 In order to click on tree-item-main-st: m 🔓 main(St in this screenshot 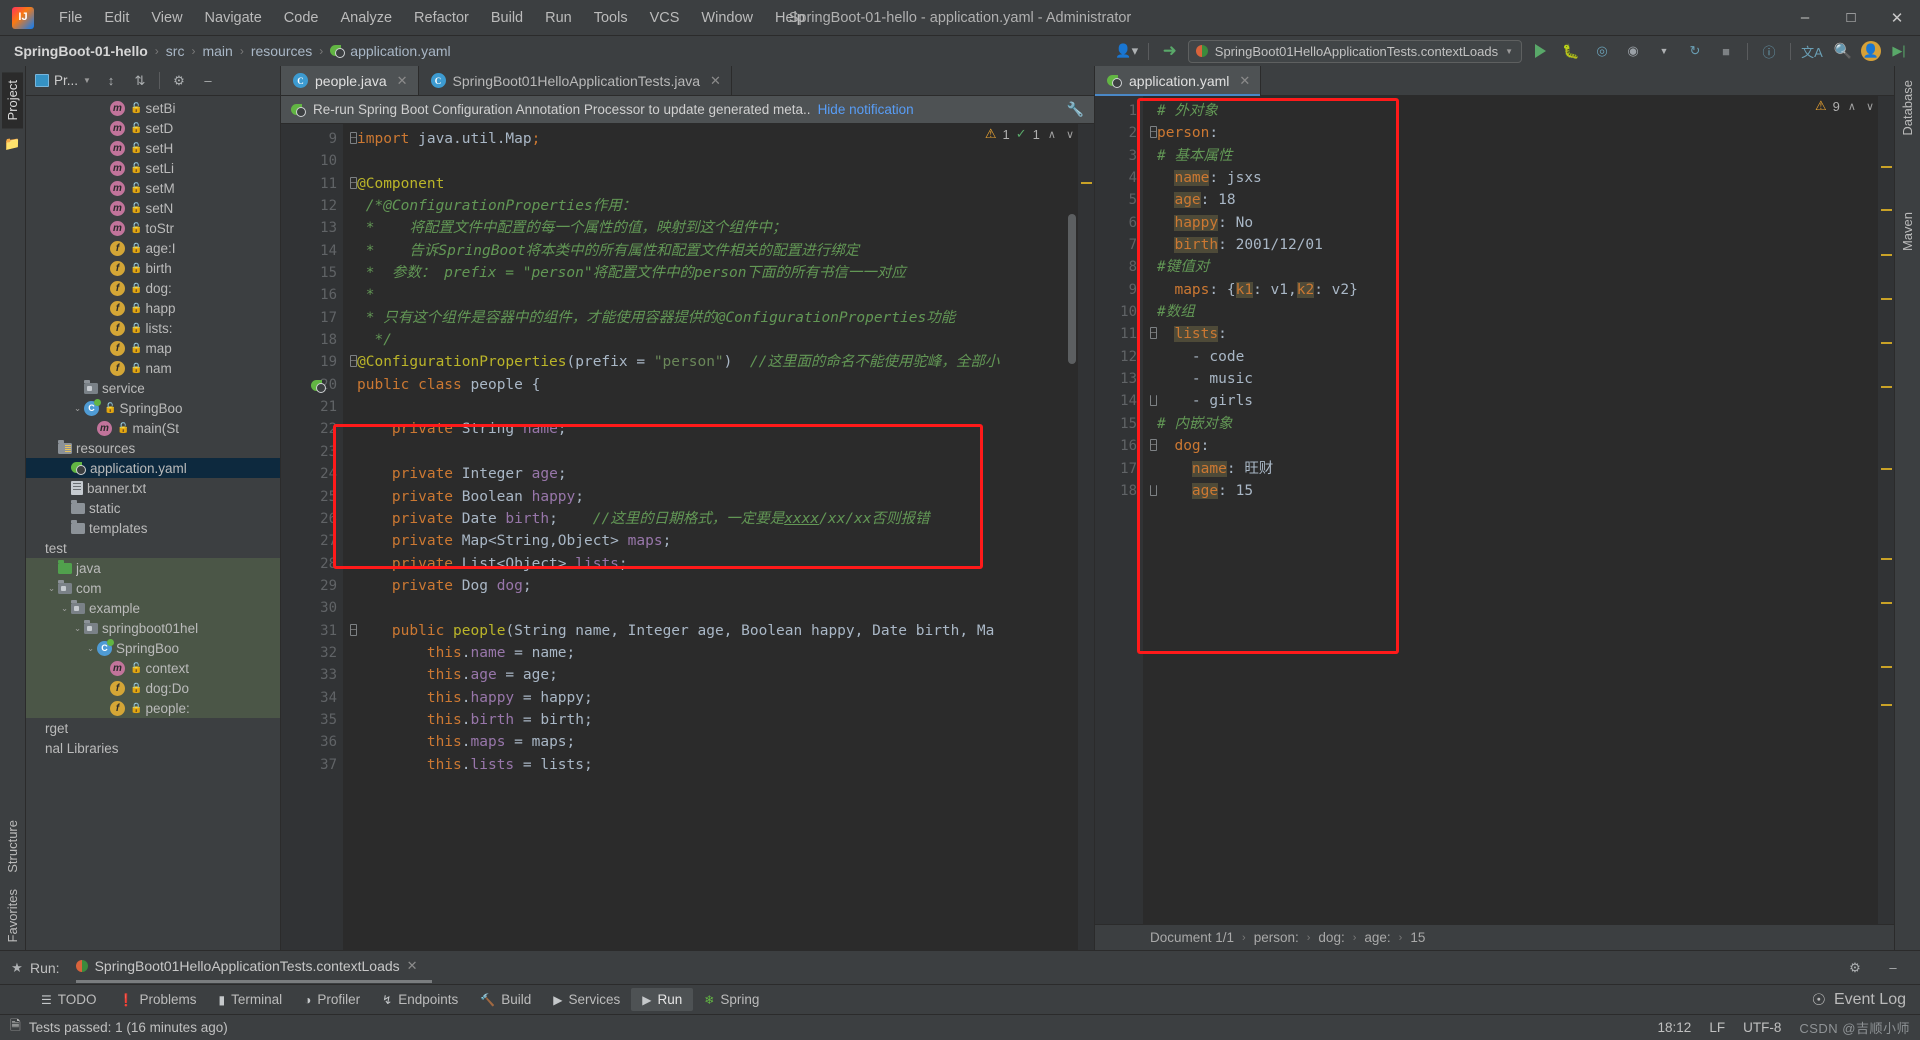, I will do `click(153, 428)`.